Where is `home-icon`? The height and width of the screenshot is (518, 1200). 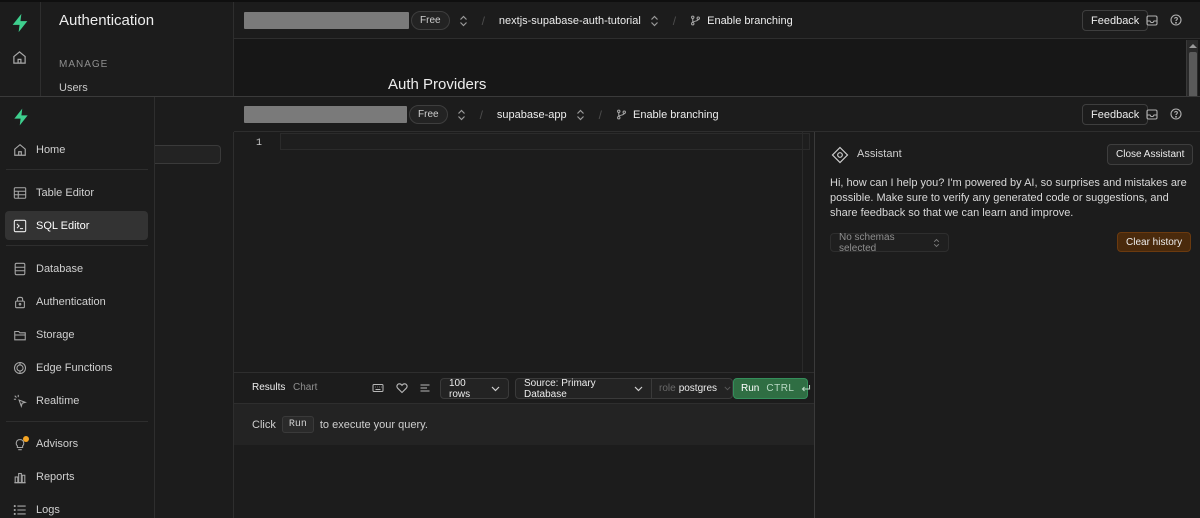
home-icon is located at coordinates (19, 57).